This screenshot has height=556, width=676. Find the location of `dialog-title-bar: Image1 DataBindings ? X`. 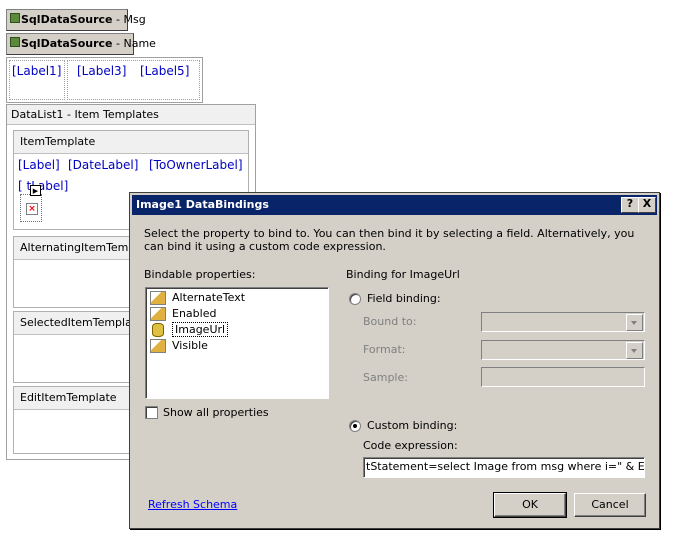

dialog-title-bar: Image1 DataBindings ? X is located at coordinates (394, 205).